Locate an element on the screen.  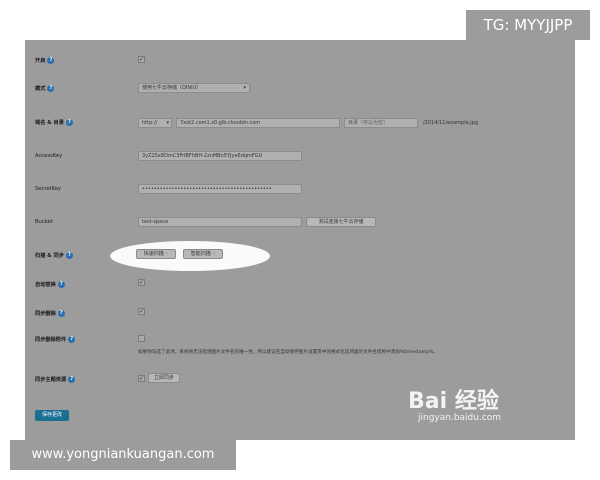
label-sync-delete-attach-text: 同步删除附件 is located at coordinates (51, 340).